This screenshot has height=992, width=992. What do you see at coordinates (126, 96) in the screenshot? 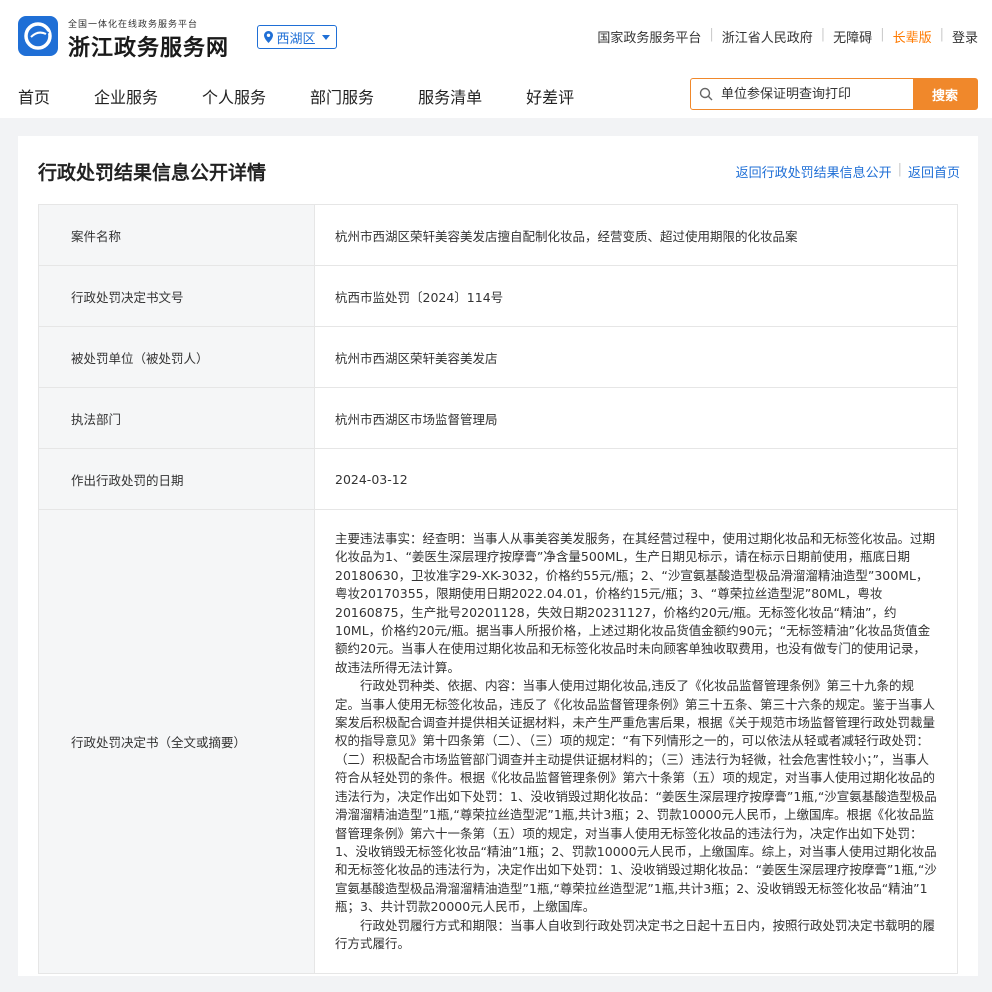
I see `nav-enterprise: 企业服务` at bounding box center [126, 96].